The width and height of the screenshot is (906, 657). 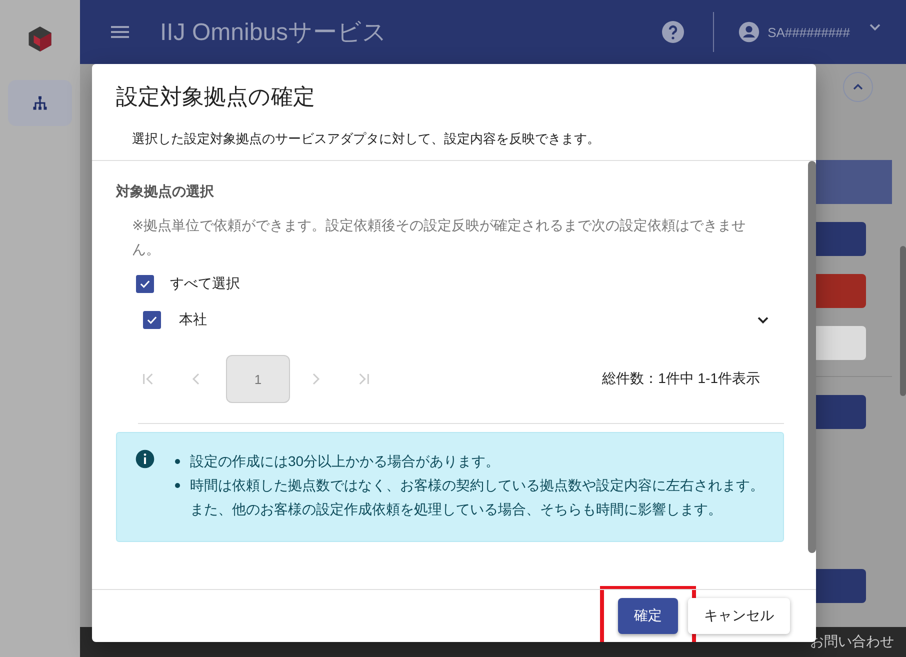 I want to click on sitemap-nav-item, so click(x=40, y=103).